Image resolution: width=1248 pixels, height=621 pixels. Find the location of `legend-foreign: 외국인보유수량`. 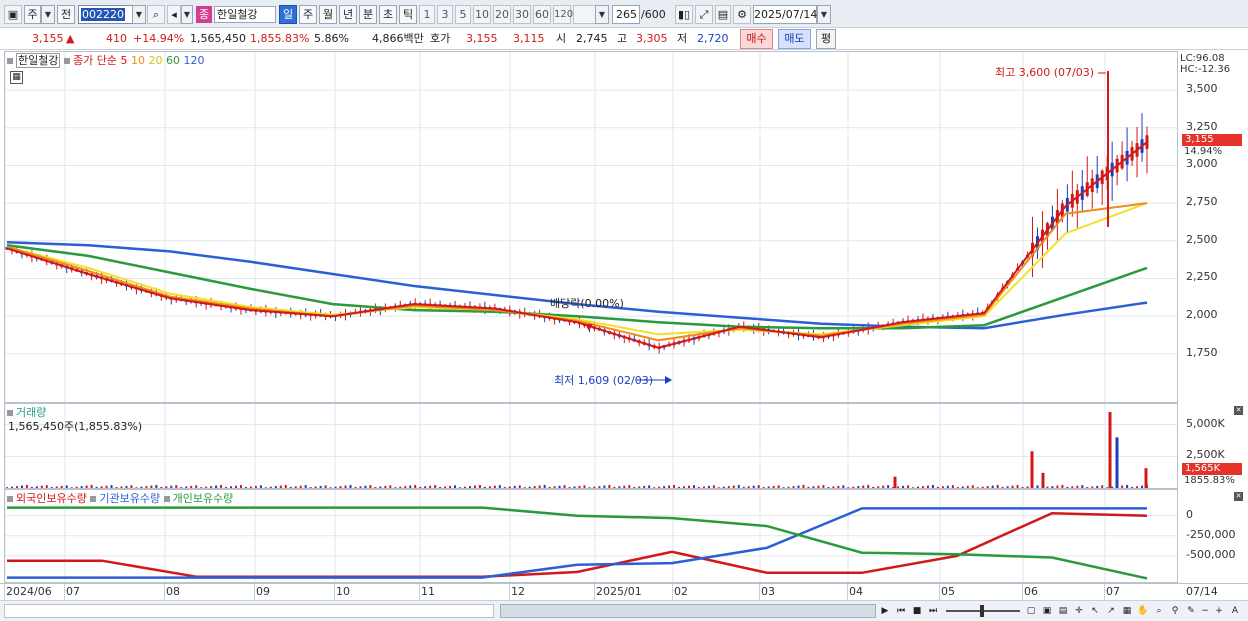

legend-foreign: 외국인보유수량 is located at coordinates (51, 498).